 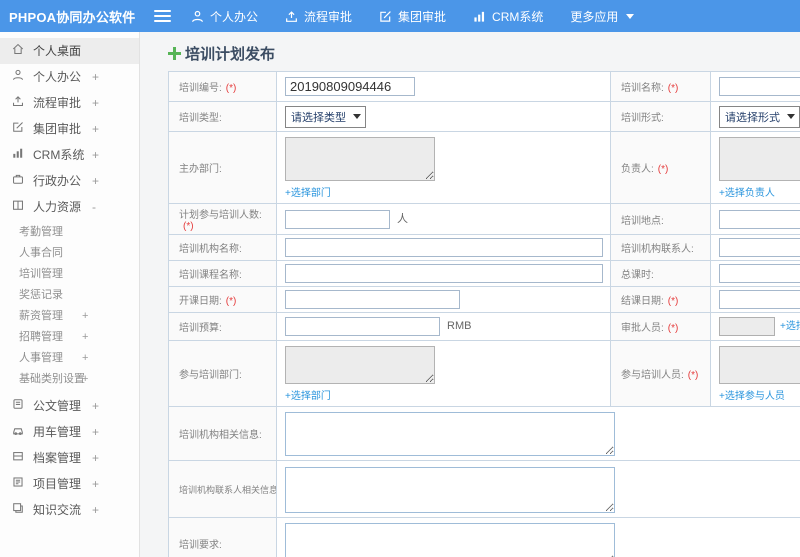 What do you see at coordinates (372, 299) in the screenshot?
I see `start-date-input` at bounding box center [372, 299].